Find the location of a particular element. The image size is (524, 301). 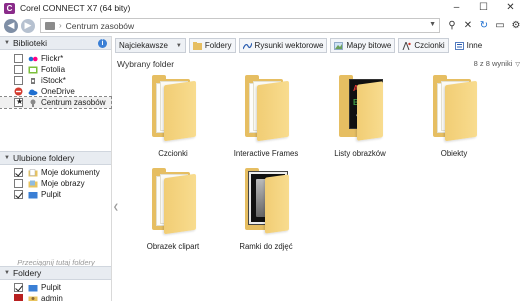

library-item-onedrive: OneDrive is located at coordinates (55, 91).